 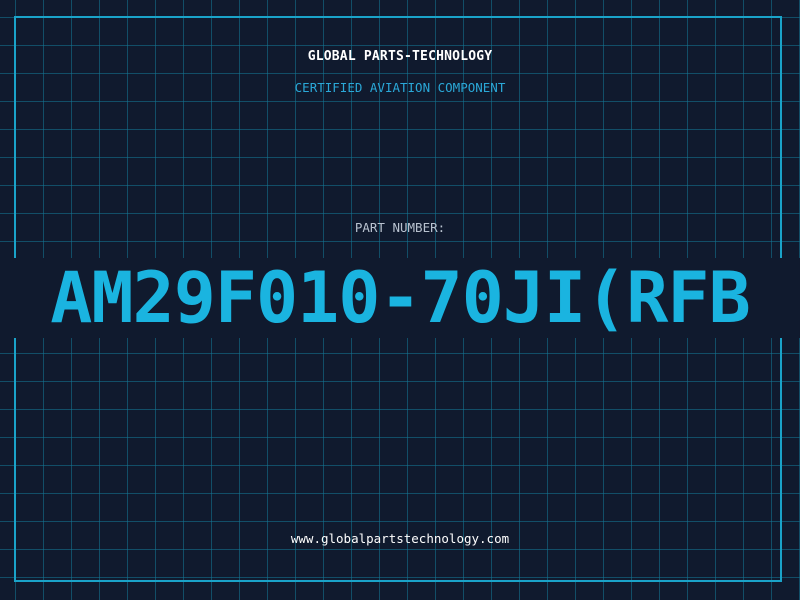 I want to click on website-link: www.globalpartstechnology.com, so click(x=400, y=538).